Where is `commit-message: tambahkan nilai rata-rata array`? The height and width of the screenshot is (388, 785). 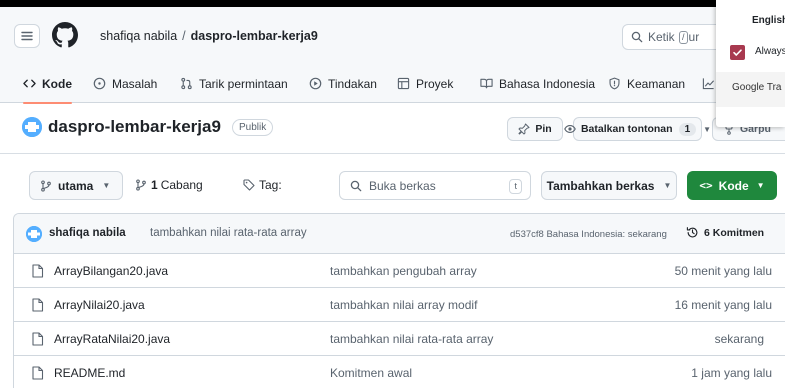 commit-message: tambahkan nilai rata-rata array is located at coordinates (228, 233).